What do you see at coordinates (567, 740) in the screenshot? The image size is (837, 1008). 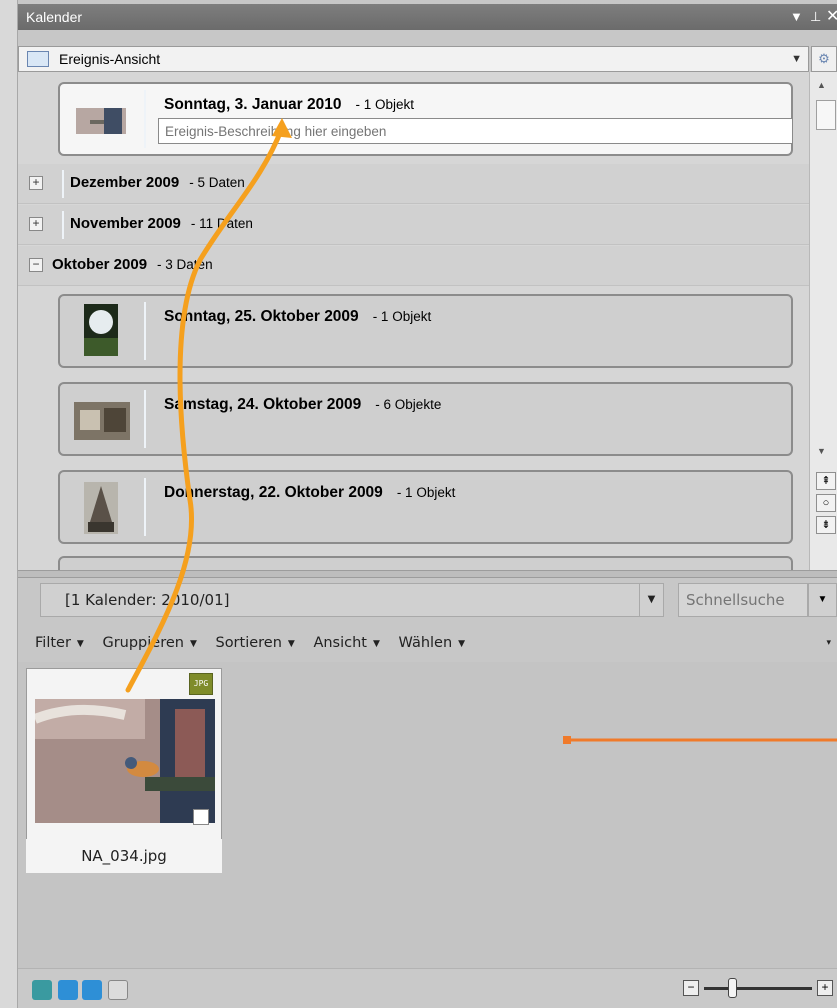 I see `annotation-callout-dot` at bounding box center [567, 740].